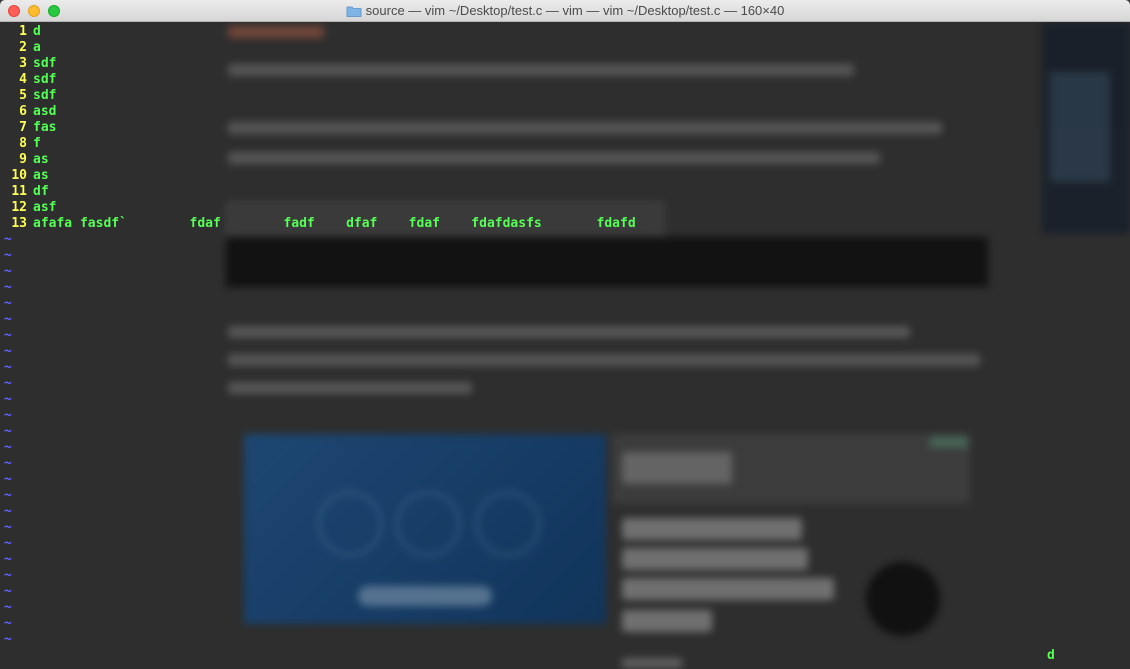 Image resolution: width=1130 pixels, height=669 pixels. What do you see at coordinates (28, 96) in the screenshot?
I see `buffer-line: 5 sdf` at bounding box center [28, 96].